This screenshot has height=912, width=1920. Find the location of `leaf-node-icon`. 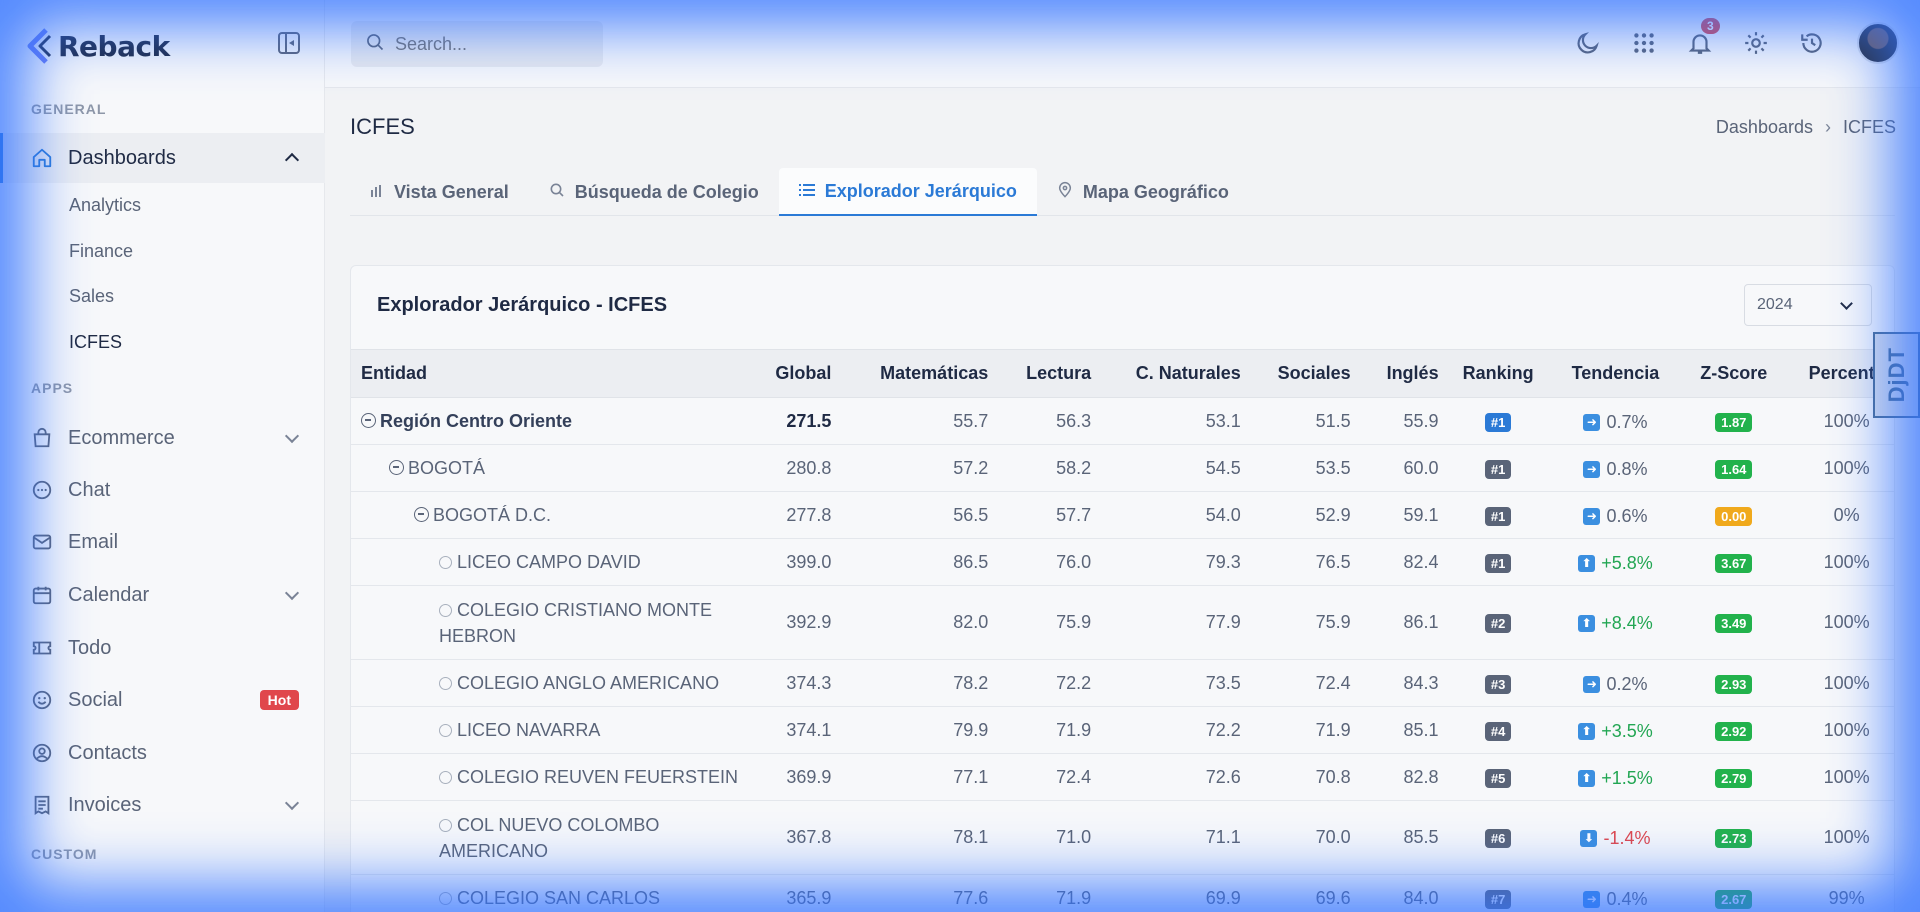

leaf-node-icon is located at coordinates (445, 825).